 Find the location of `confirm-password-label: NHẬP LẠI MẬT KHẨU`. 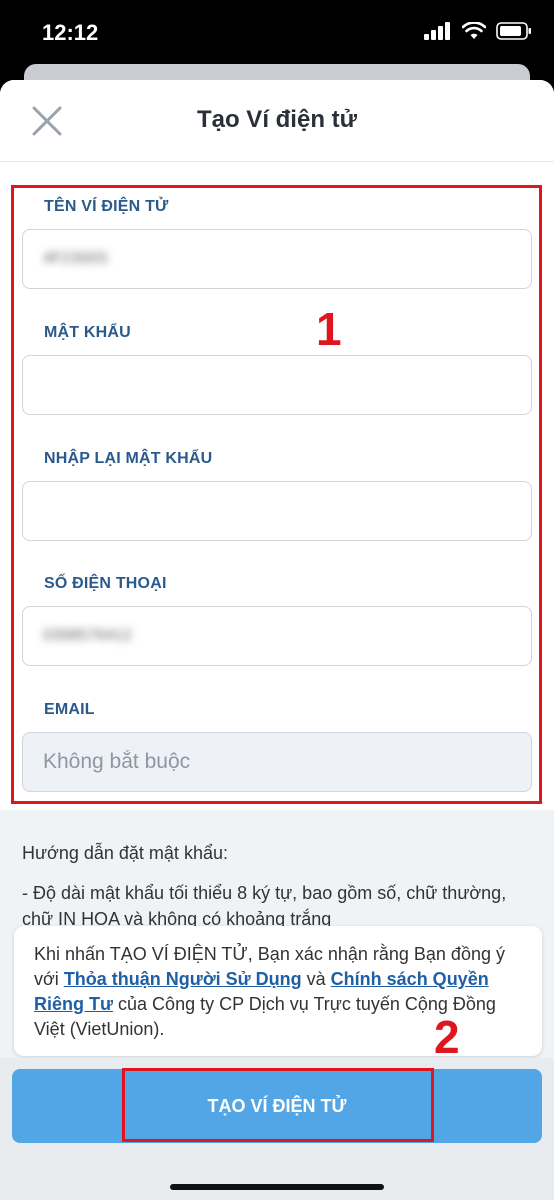

confirm-password-label: NHẬP LẠI MẬT KHẨU is located at coordinates (128, 458).